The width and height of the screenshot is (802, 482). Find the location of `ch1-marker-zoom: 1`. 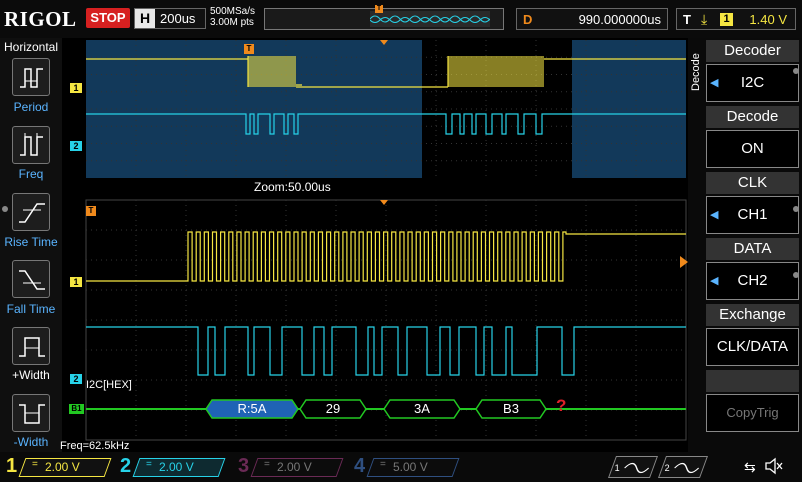

ch1-marker-zoom: 1 is located at coordinates (76, 282).